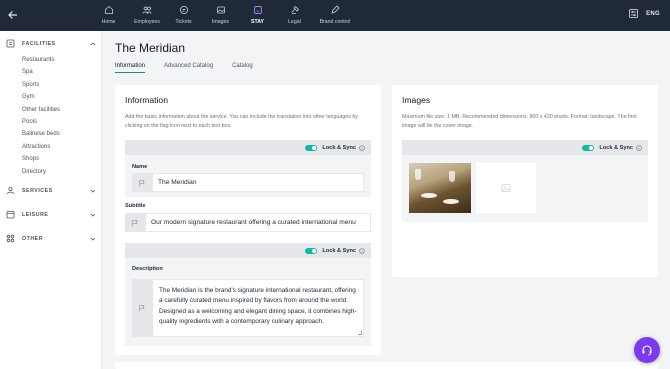 Image resolution: width=670 pixels, height=369 pixels. What do you see at coordinates (294, 15) in the screenshot?
I see `nav-item-legal: Legal` at bounding box center [294, 15].